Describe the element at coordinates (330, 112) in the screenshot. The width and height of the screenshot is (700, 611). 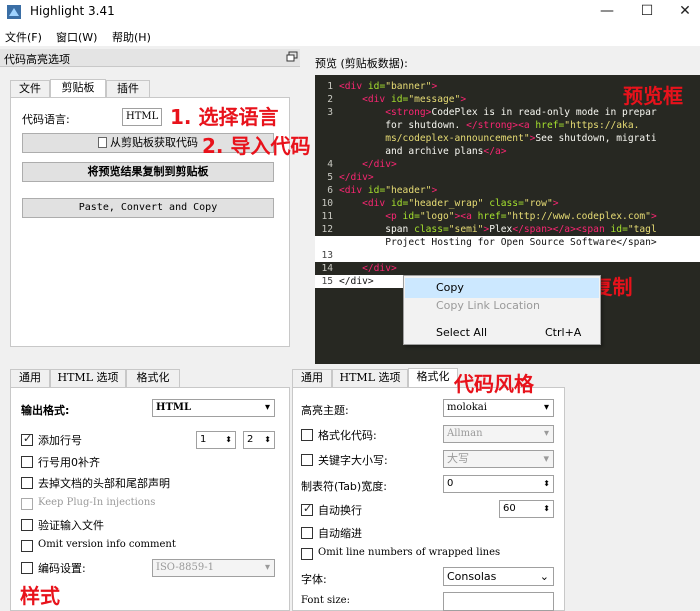
I see `line-number: 3` at that location.